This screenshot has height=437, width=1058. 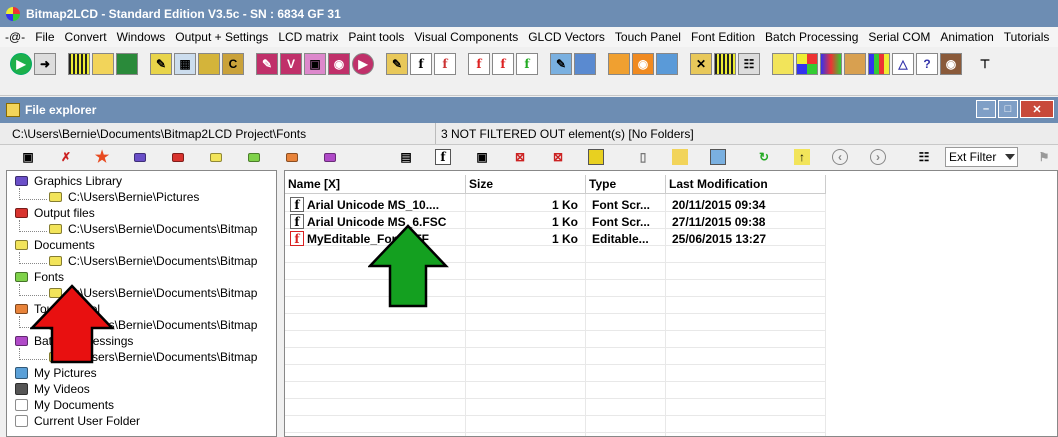 What do you see at coordinates (406, 157) in the screenshot?
I see `printer-icon: ▤` at bounding box center [406, 157].